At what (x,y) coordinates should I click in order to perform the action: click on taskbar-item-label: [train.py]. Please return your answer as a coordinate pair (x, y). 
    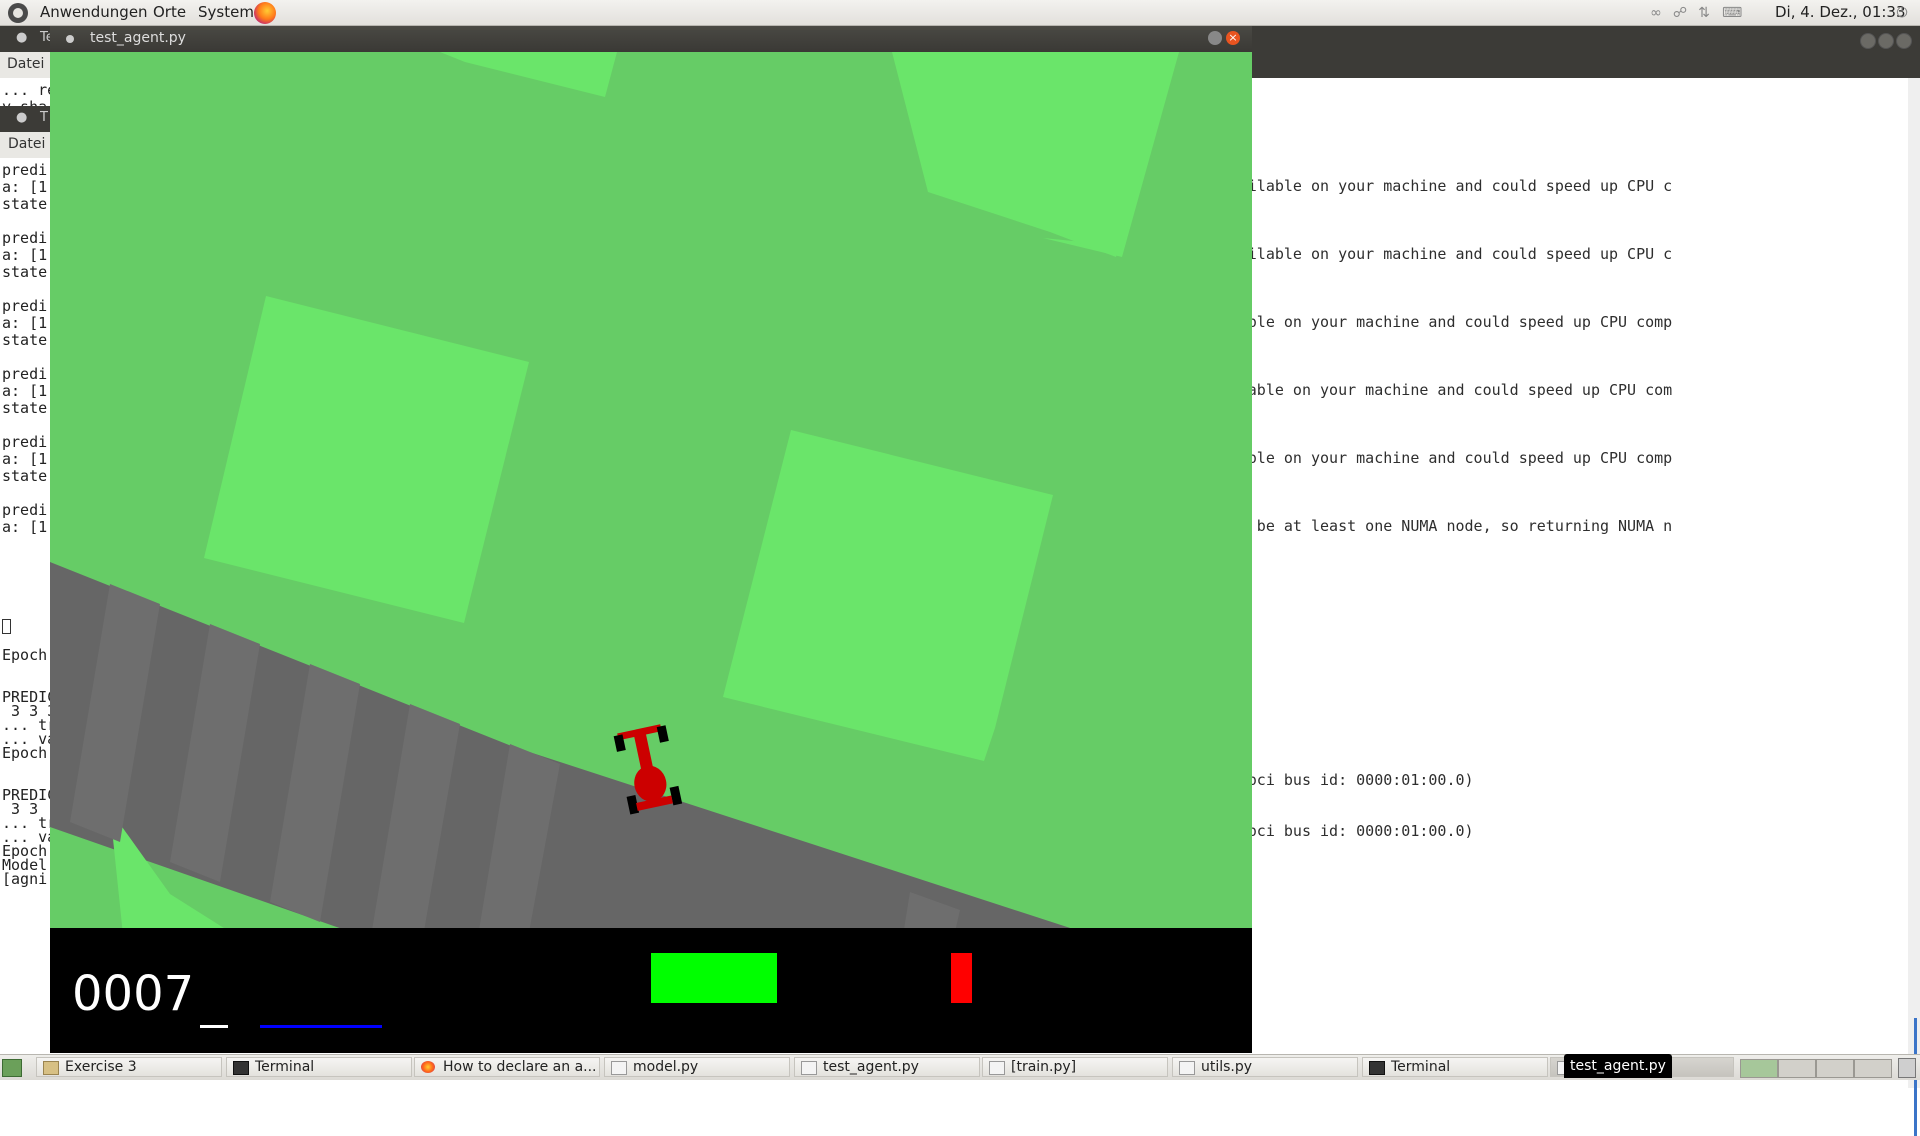
    Looking at the image, I should click on (1044, 1067).